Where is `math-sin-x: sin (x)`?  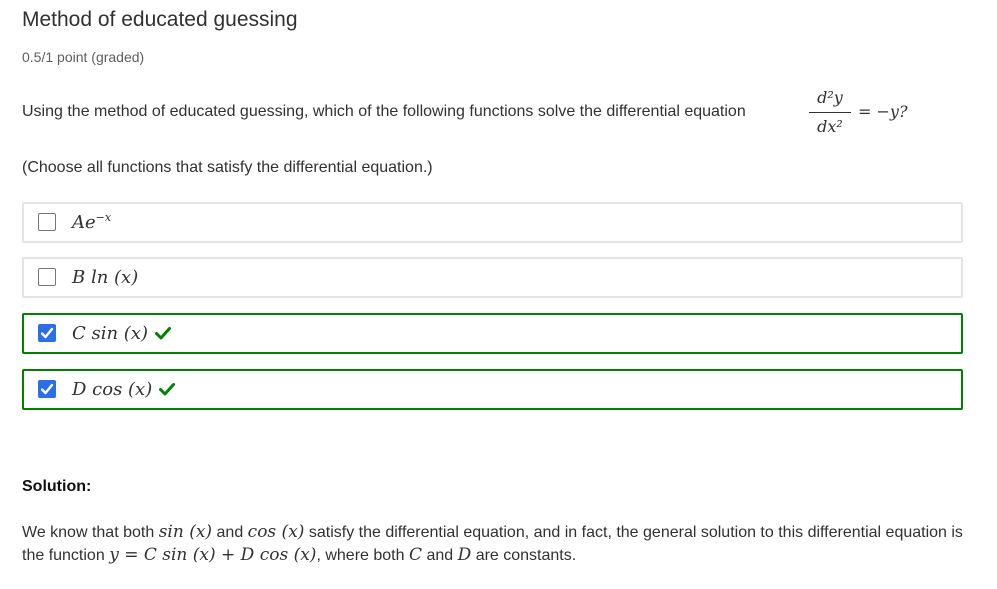
math-sin-x: sin (x) is located at coordinates (185, 532).